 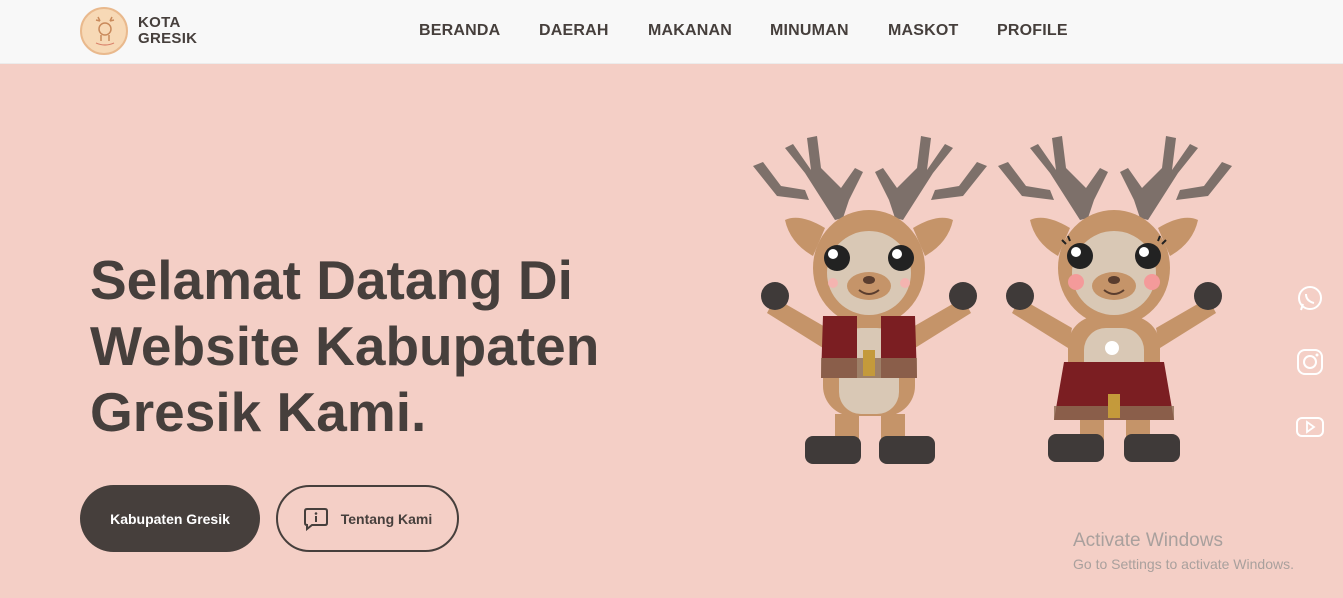 What do you see at coordinates (923, 31) in the screenshot?
I see `nav-item-maskot: MASKOT` at bounding box center [923, 31].